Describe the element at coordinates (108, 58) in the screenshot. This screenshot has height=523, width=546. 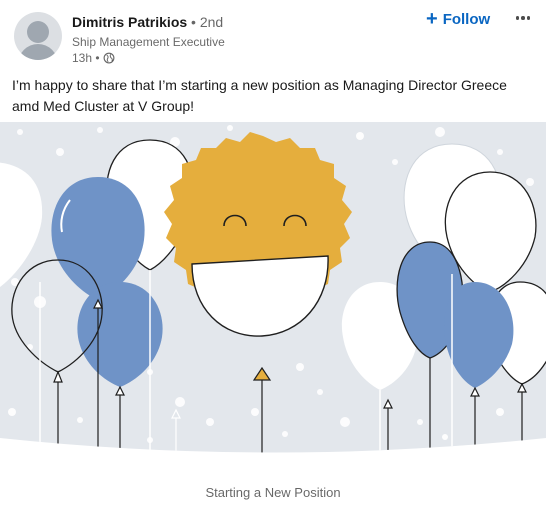
I see `globe-icon` at that location.